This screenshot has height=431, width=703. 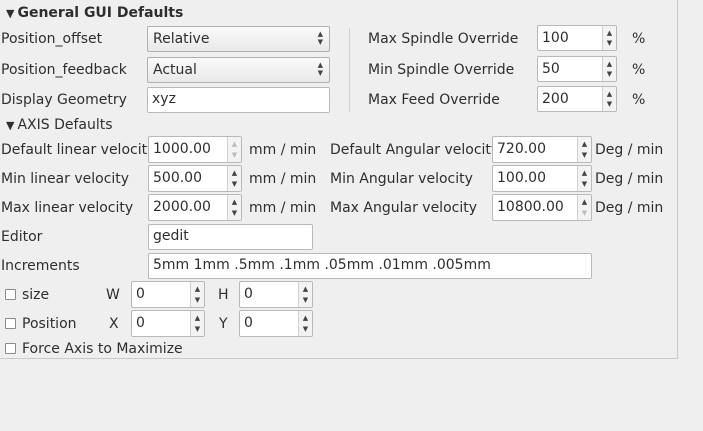 What do you see at coordinates (276, 323) in the screenshot?
I see `y-spinbox: 0 ▲ ▼` at bounding box center [276, 323].